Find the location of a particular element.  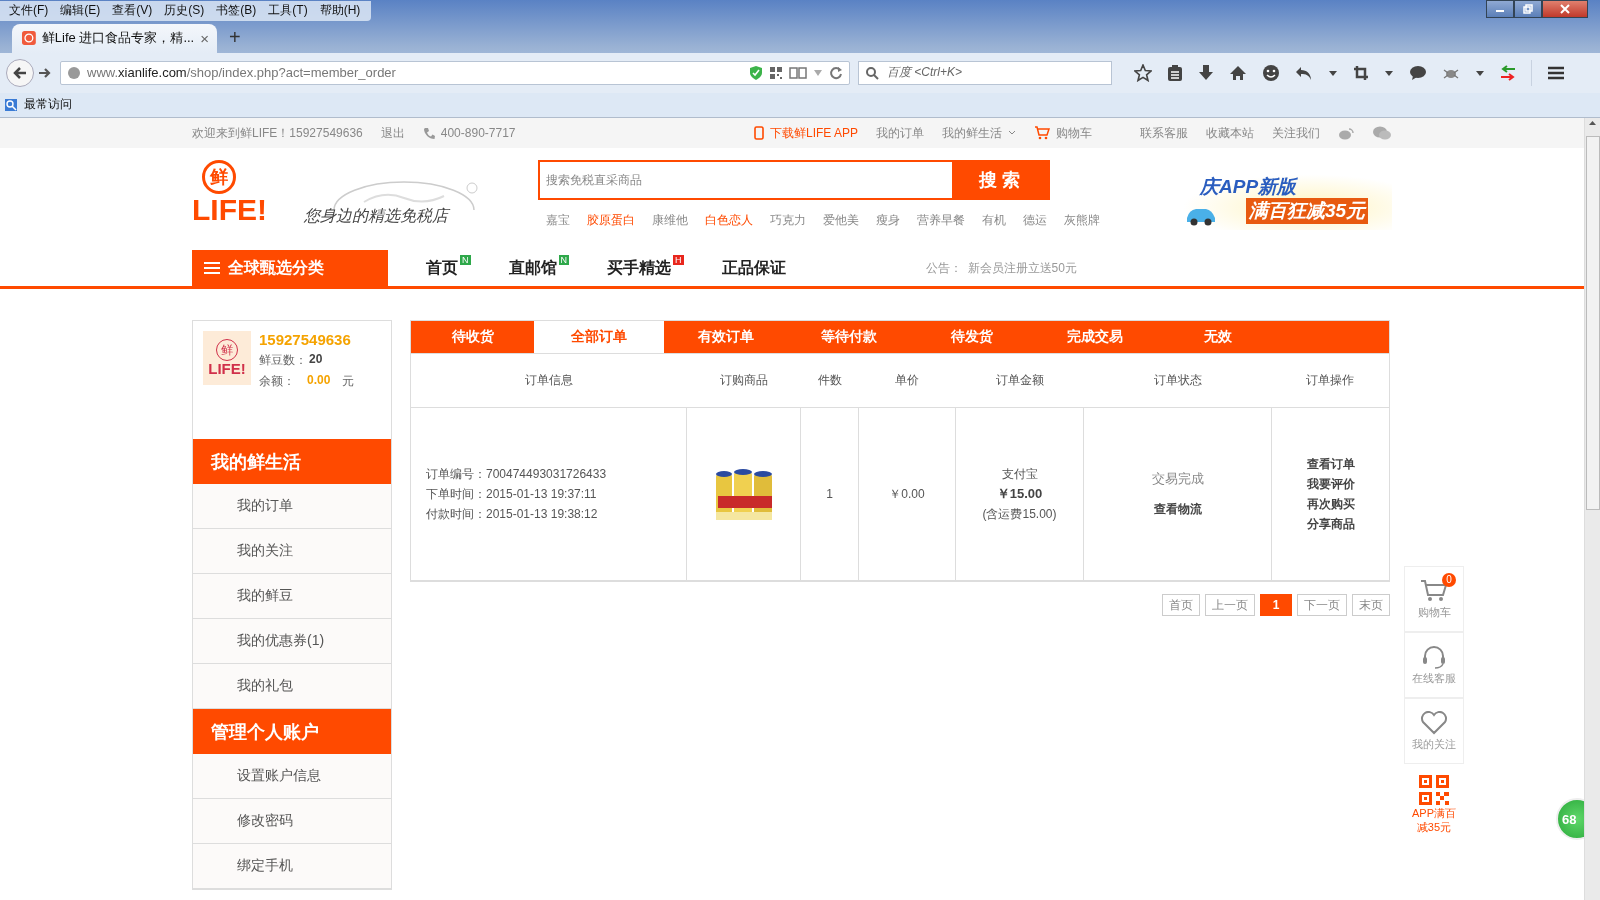

shipping-note: (含运费15.00) is located at coordinates (1019, 514).